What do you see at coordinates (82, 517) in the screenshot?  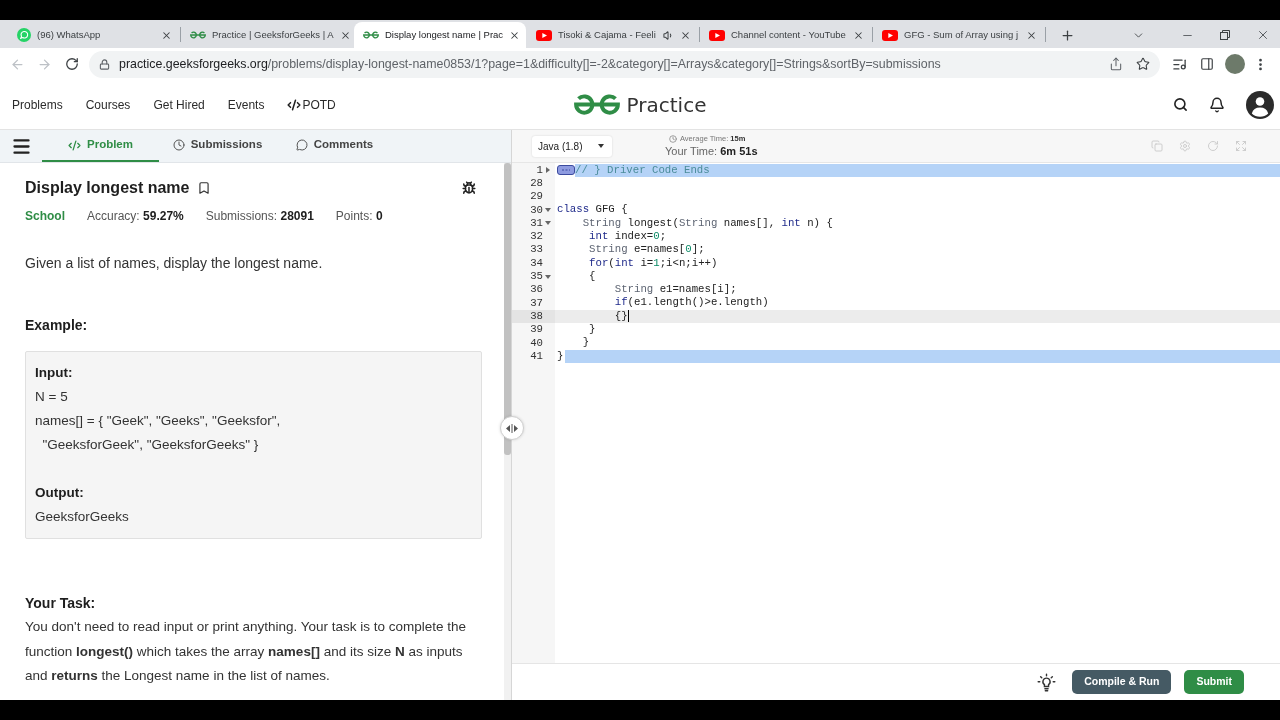 I see `example-text: GeeksforGeeks` at bounding box center [82, 517].